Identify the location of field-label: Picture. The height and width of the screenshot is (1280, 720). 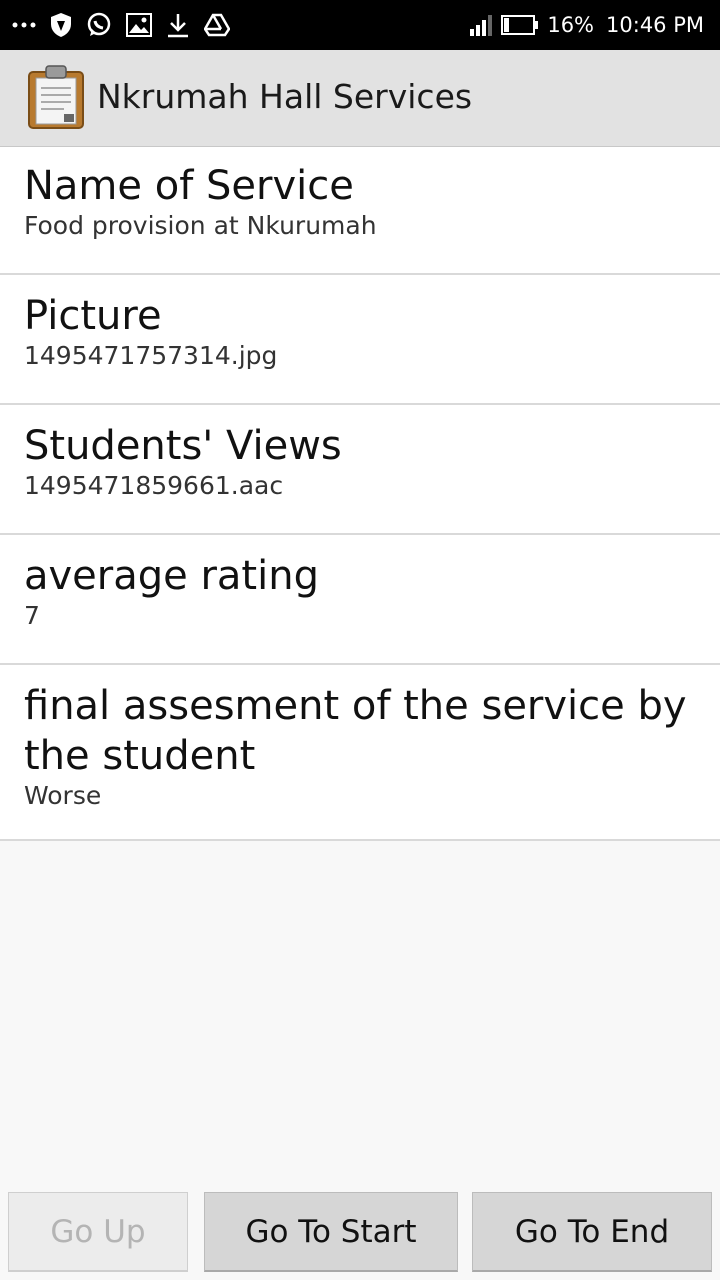
(93, 316).